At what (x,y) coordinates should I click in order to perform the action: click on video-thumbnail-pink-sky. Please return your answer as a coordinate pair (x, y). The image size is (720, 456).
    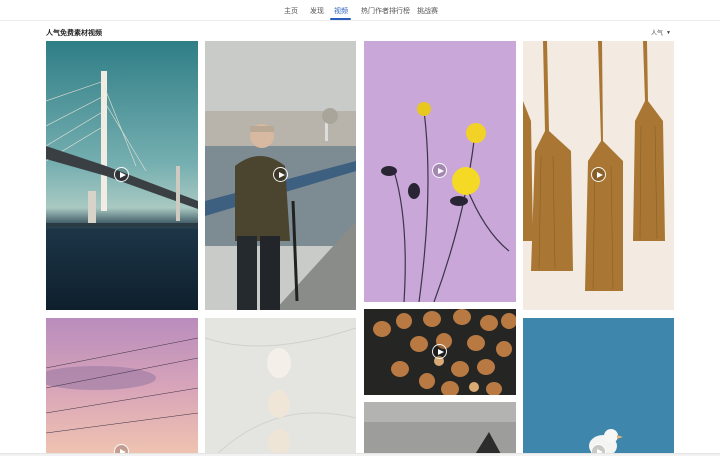
    Looking at the image, I should click on (122, 387).